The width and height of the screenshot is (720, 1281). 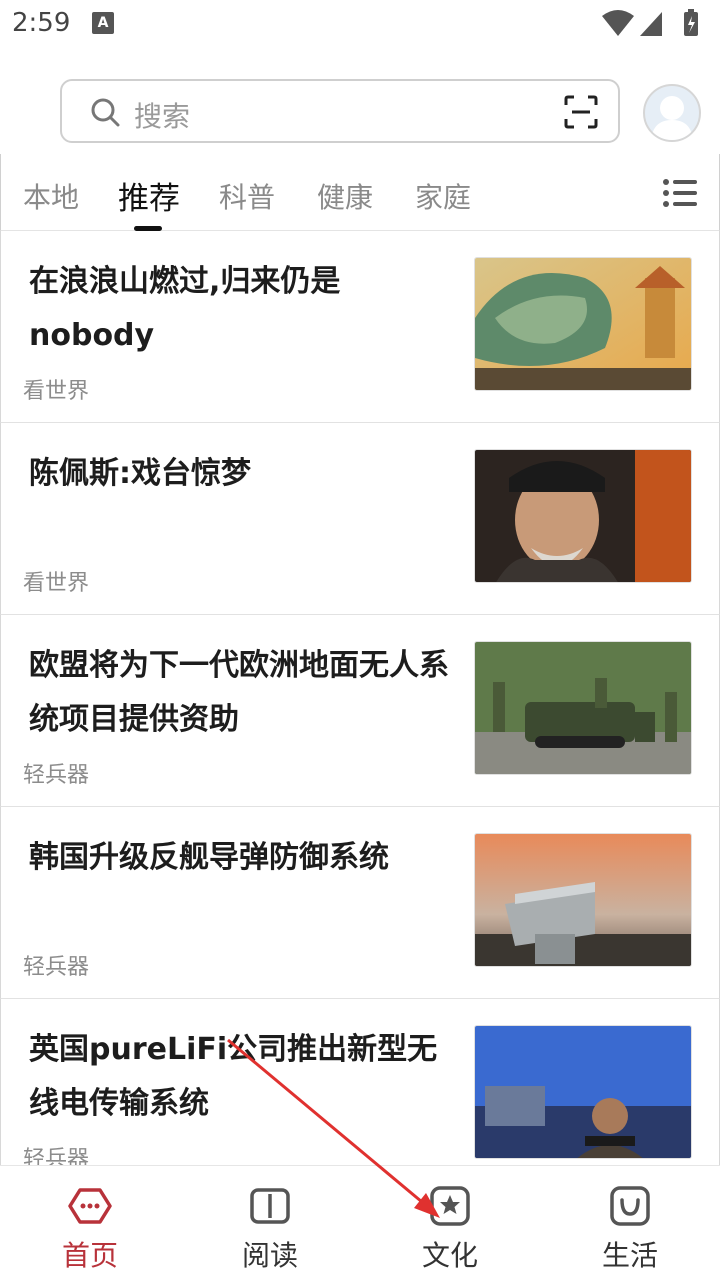 What do you see at coordinates (162, 116) in the screenshot?
I see `search-placeholder: 搜索` at bounding box center [162, 116].